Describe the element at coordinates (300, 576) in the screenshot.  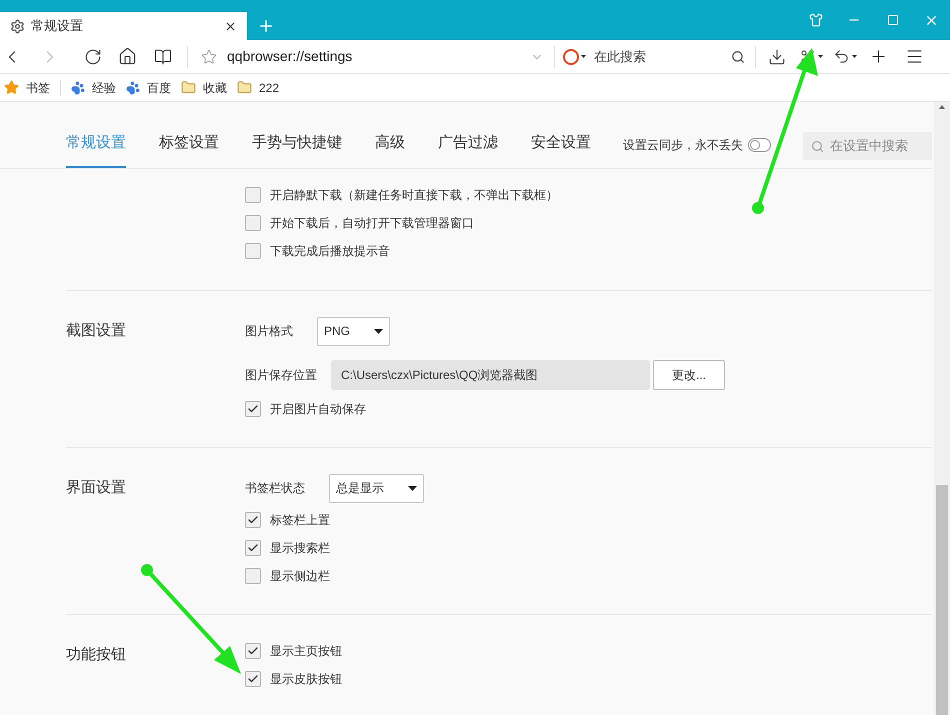
I see `checkbox-label: 显示侧边栏` at that location.